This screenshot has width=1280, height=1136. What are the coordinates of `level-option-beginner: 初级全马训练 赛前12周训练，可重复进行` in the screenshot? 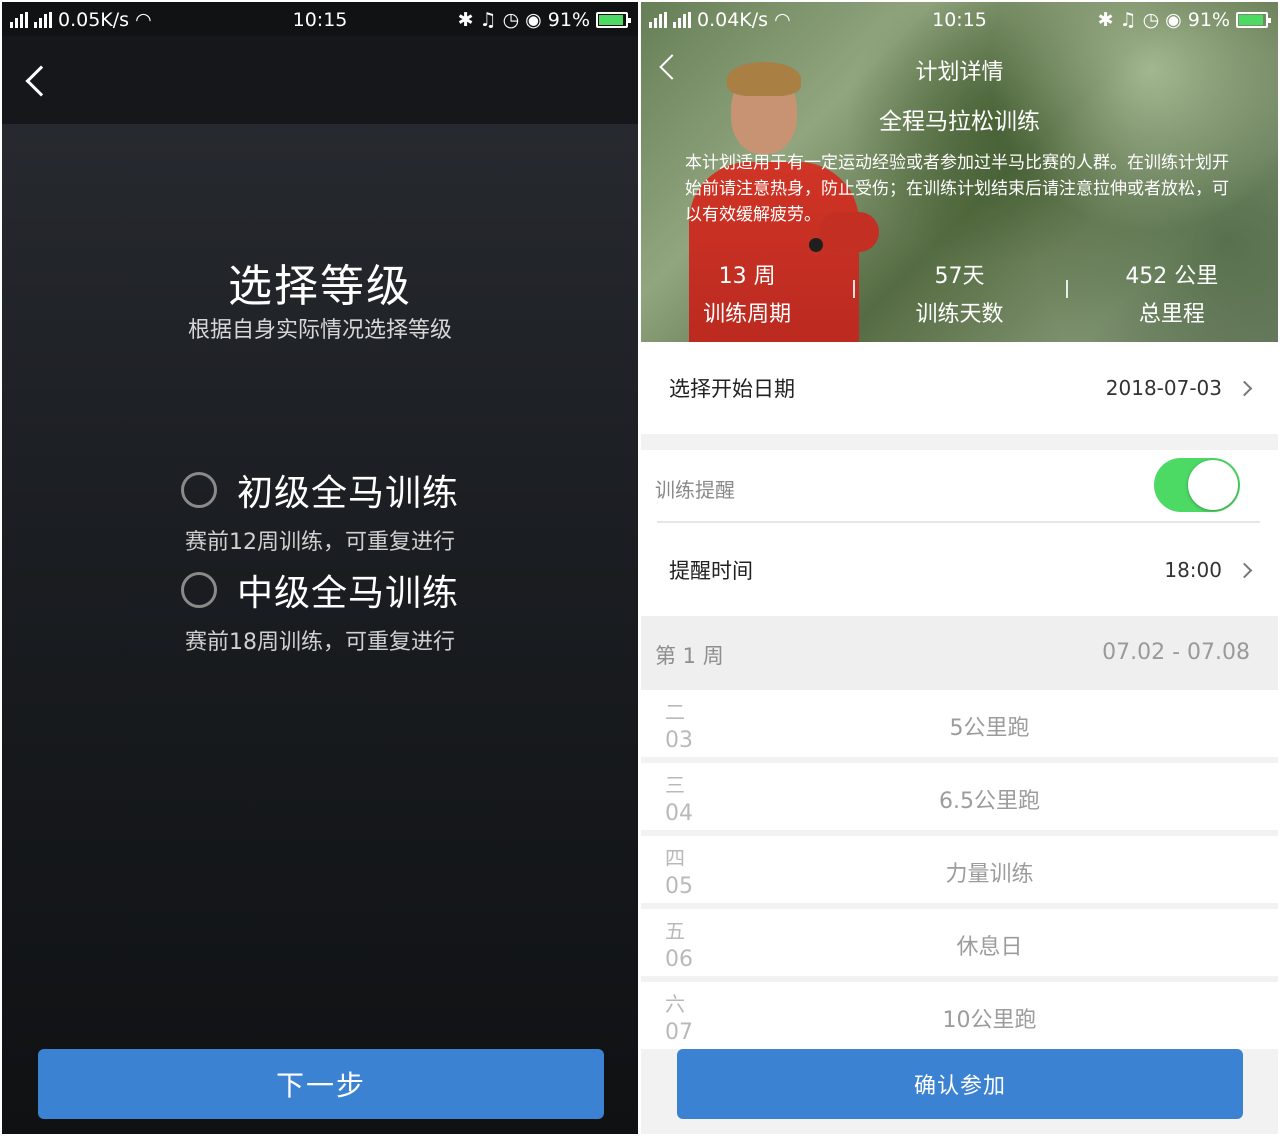 It's located at (320, 510).